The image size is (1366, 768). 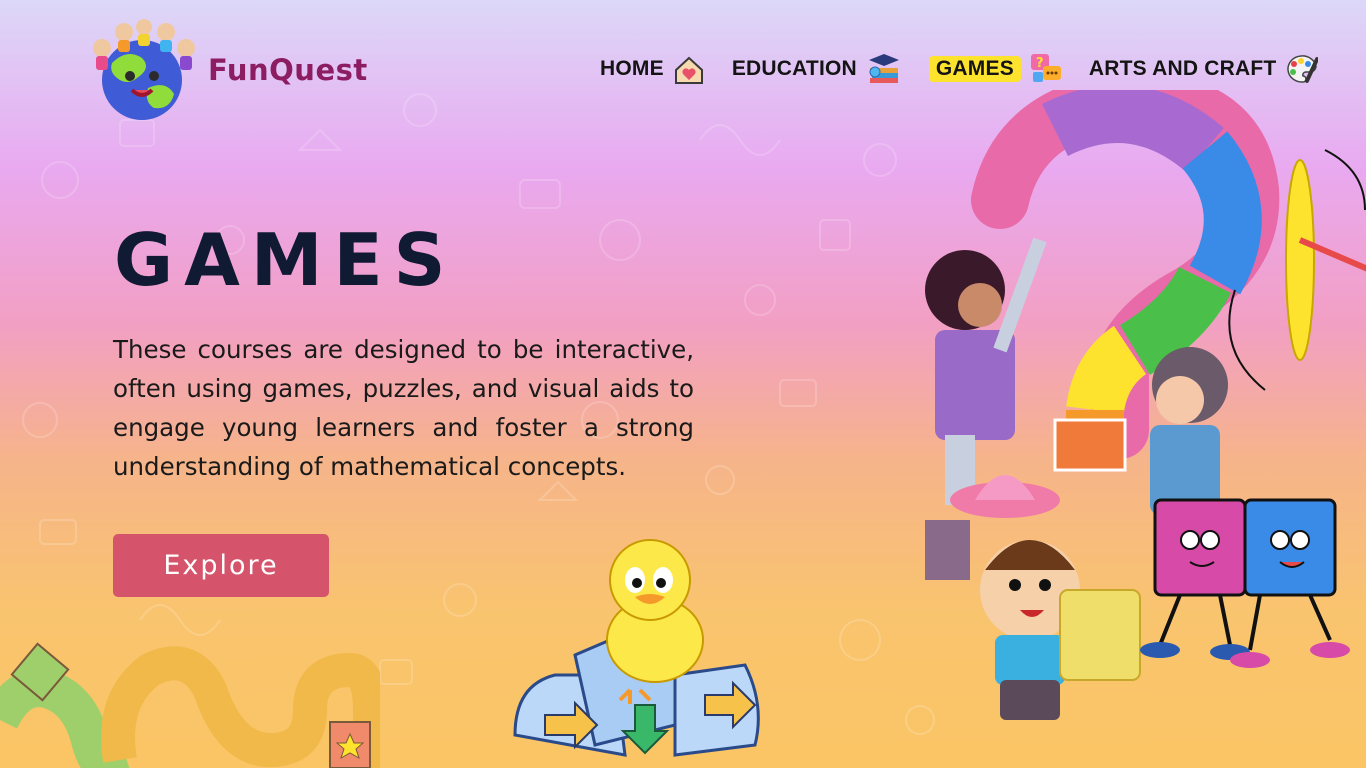 I want to click on globe-with-kids-icon, so click(x=144, y=69).